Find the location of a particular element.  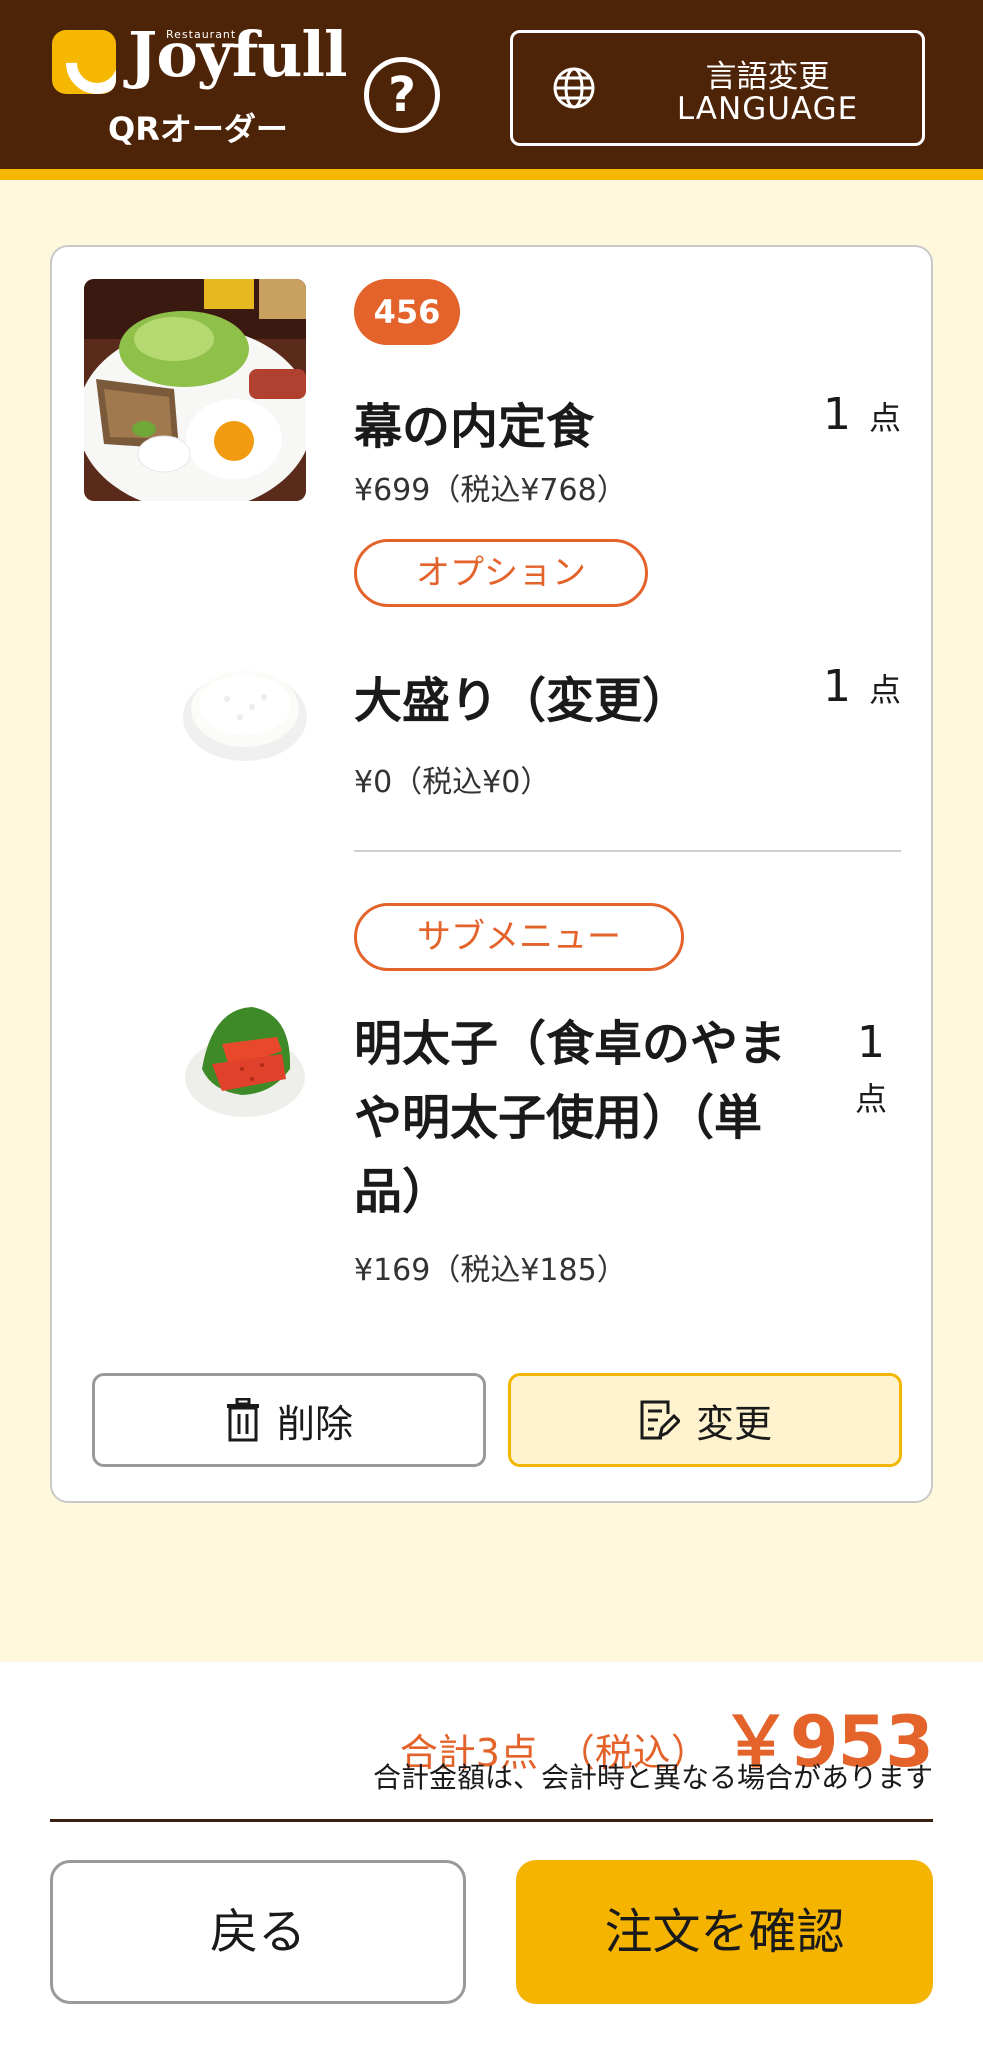

confirm-order-button: 注文を確認 is located at coordinates (724, 1932).